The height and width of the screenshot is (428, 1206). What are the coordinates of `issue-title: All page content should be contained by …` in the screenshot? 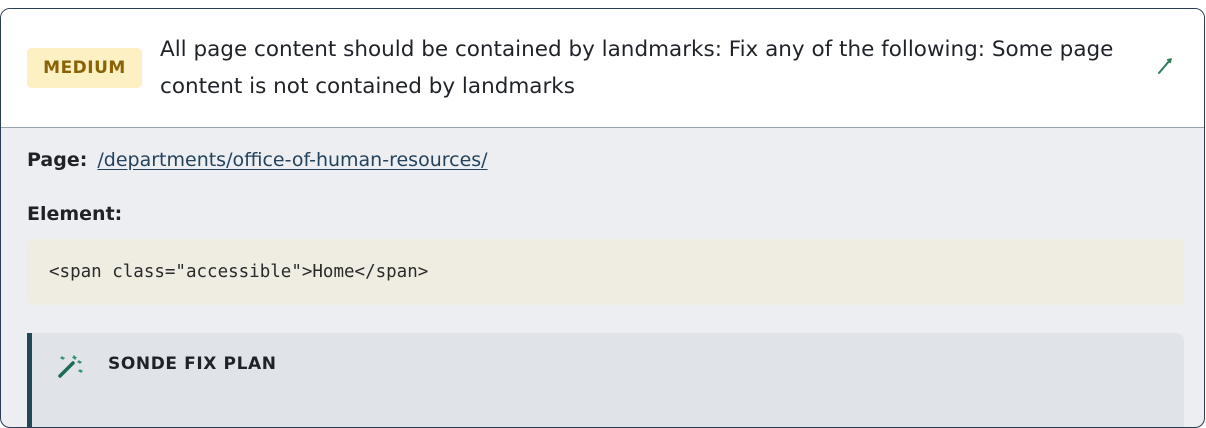 It's located at (637, 68).